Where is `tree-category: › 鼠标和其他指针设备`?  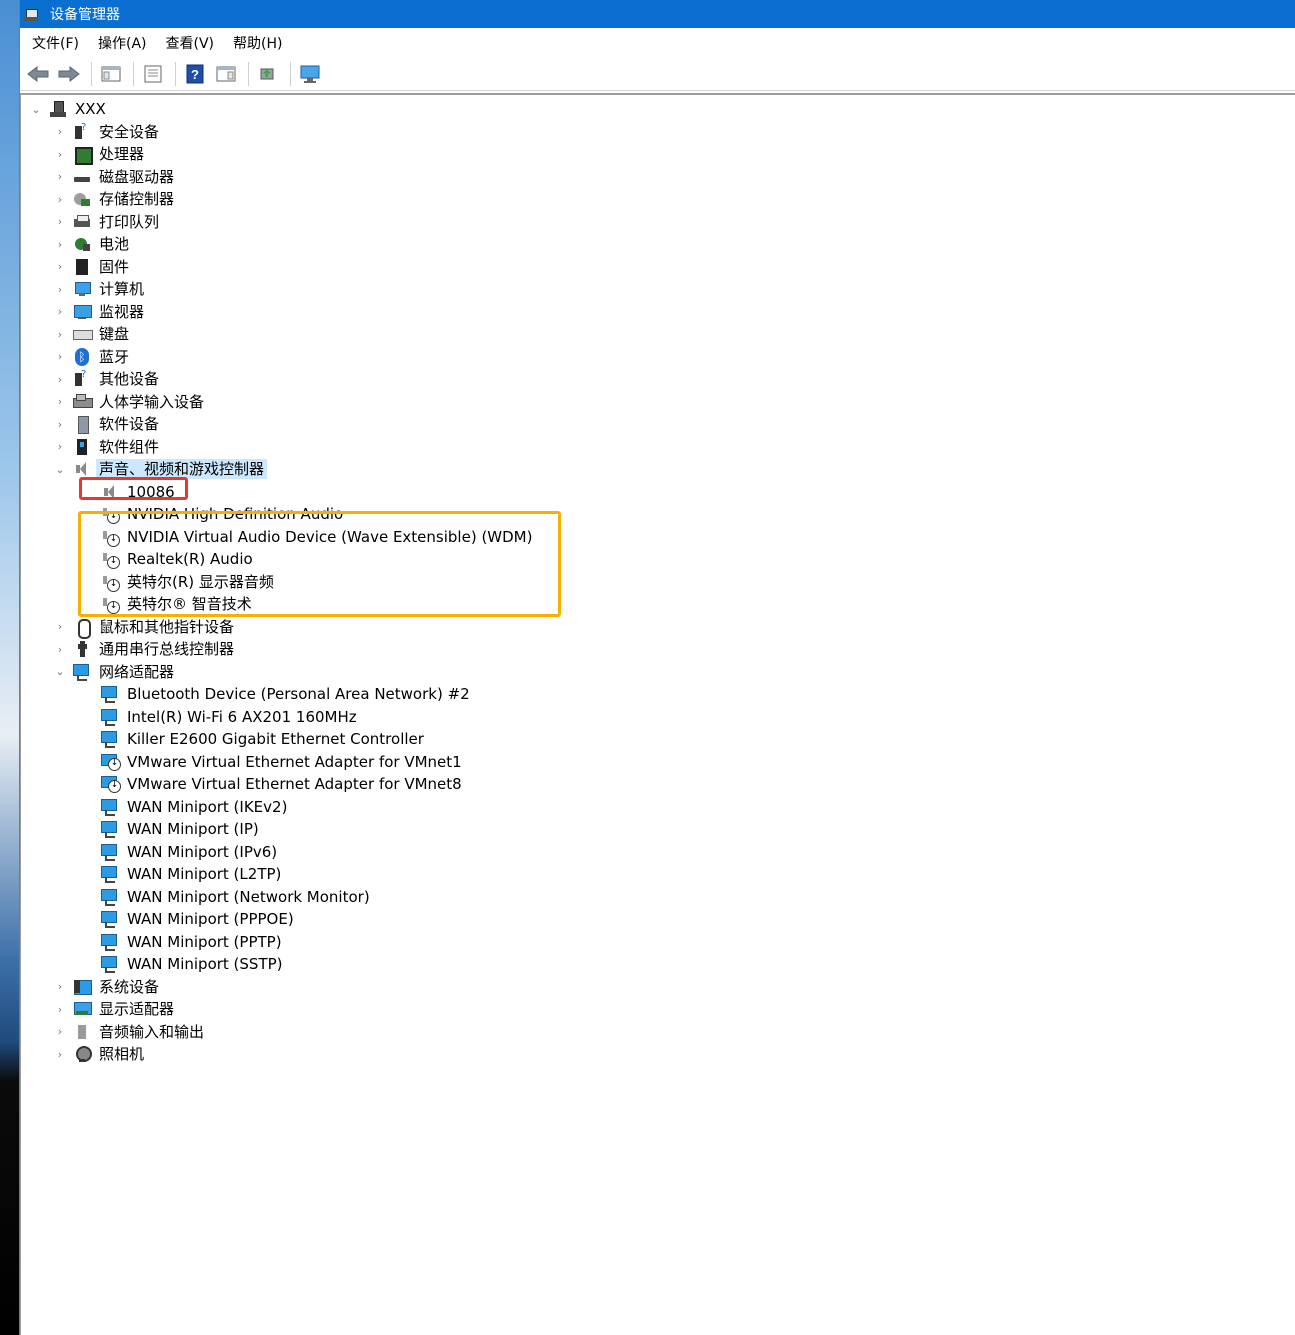
tree-category: › 鼠标和其他指针设备 is located at coordinates (145, 627).